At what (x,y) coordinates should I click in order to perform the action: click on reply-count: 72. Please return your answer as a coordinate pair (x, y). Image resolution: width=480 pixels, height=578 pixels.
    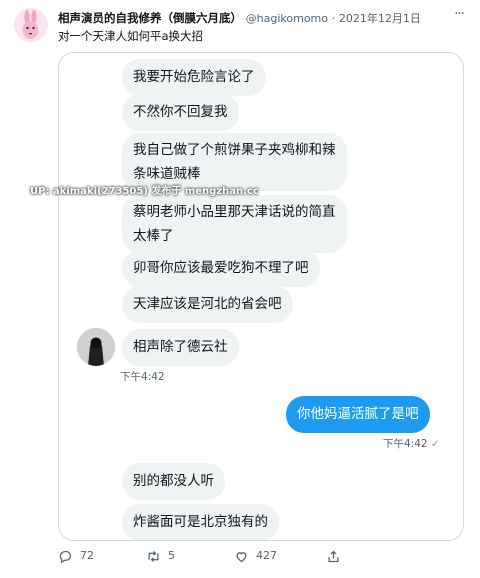
    Looking at the image, I should click on (87, 555).